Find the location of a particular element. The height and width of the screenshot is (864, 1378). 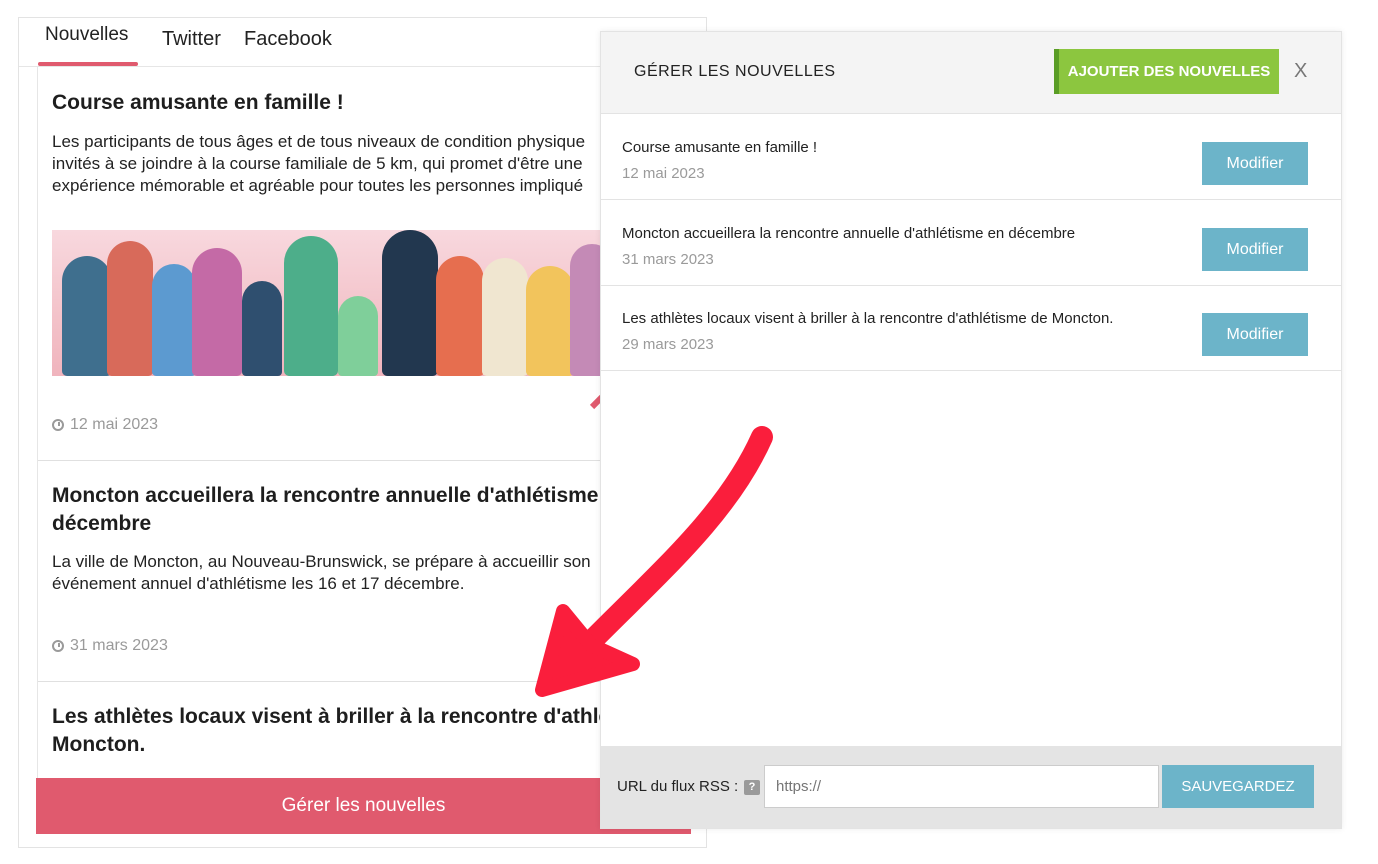

save-button: SAUVEGARDEZ is located at coordinates (1238, 786).